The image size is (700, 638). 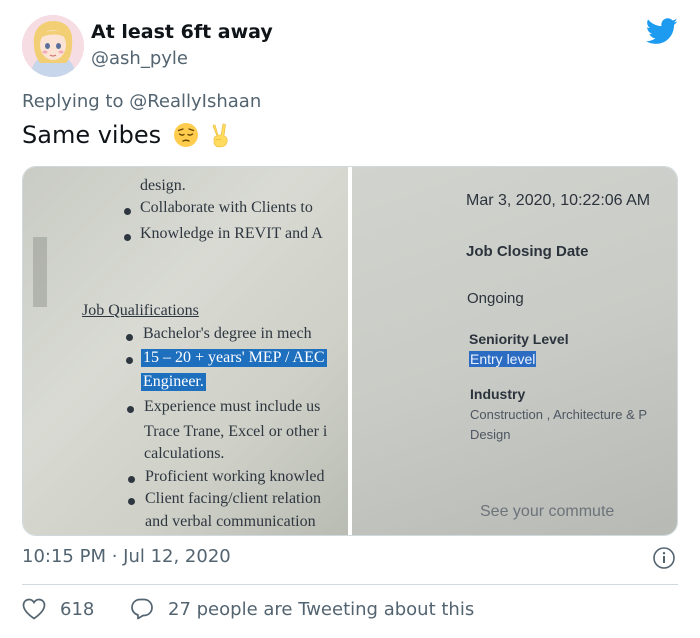 What do you see at coordinates (503, 359) in the screenshot?
I see `photo-highlight: Entry level` at bounding box center [503, 359].